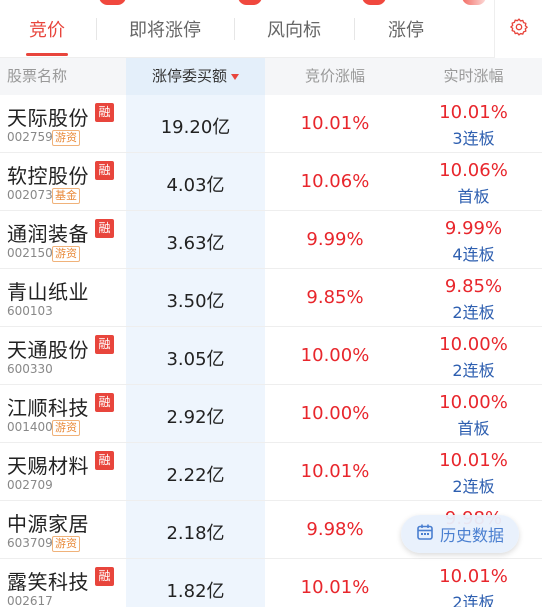 The image size is (542, 607). Describe the element at coordinates (271, 414) in the screenshot. I see `table-row: 江顺科技融 001400 游资 2.92亿 10.00% 10.00% 首板` at that location.